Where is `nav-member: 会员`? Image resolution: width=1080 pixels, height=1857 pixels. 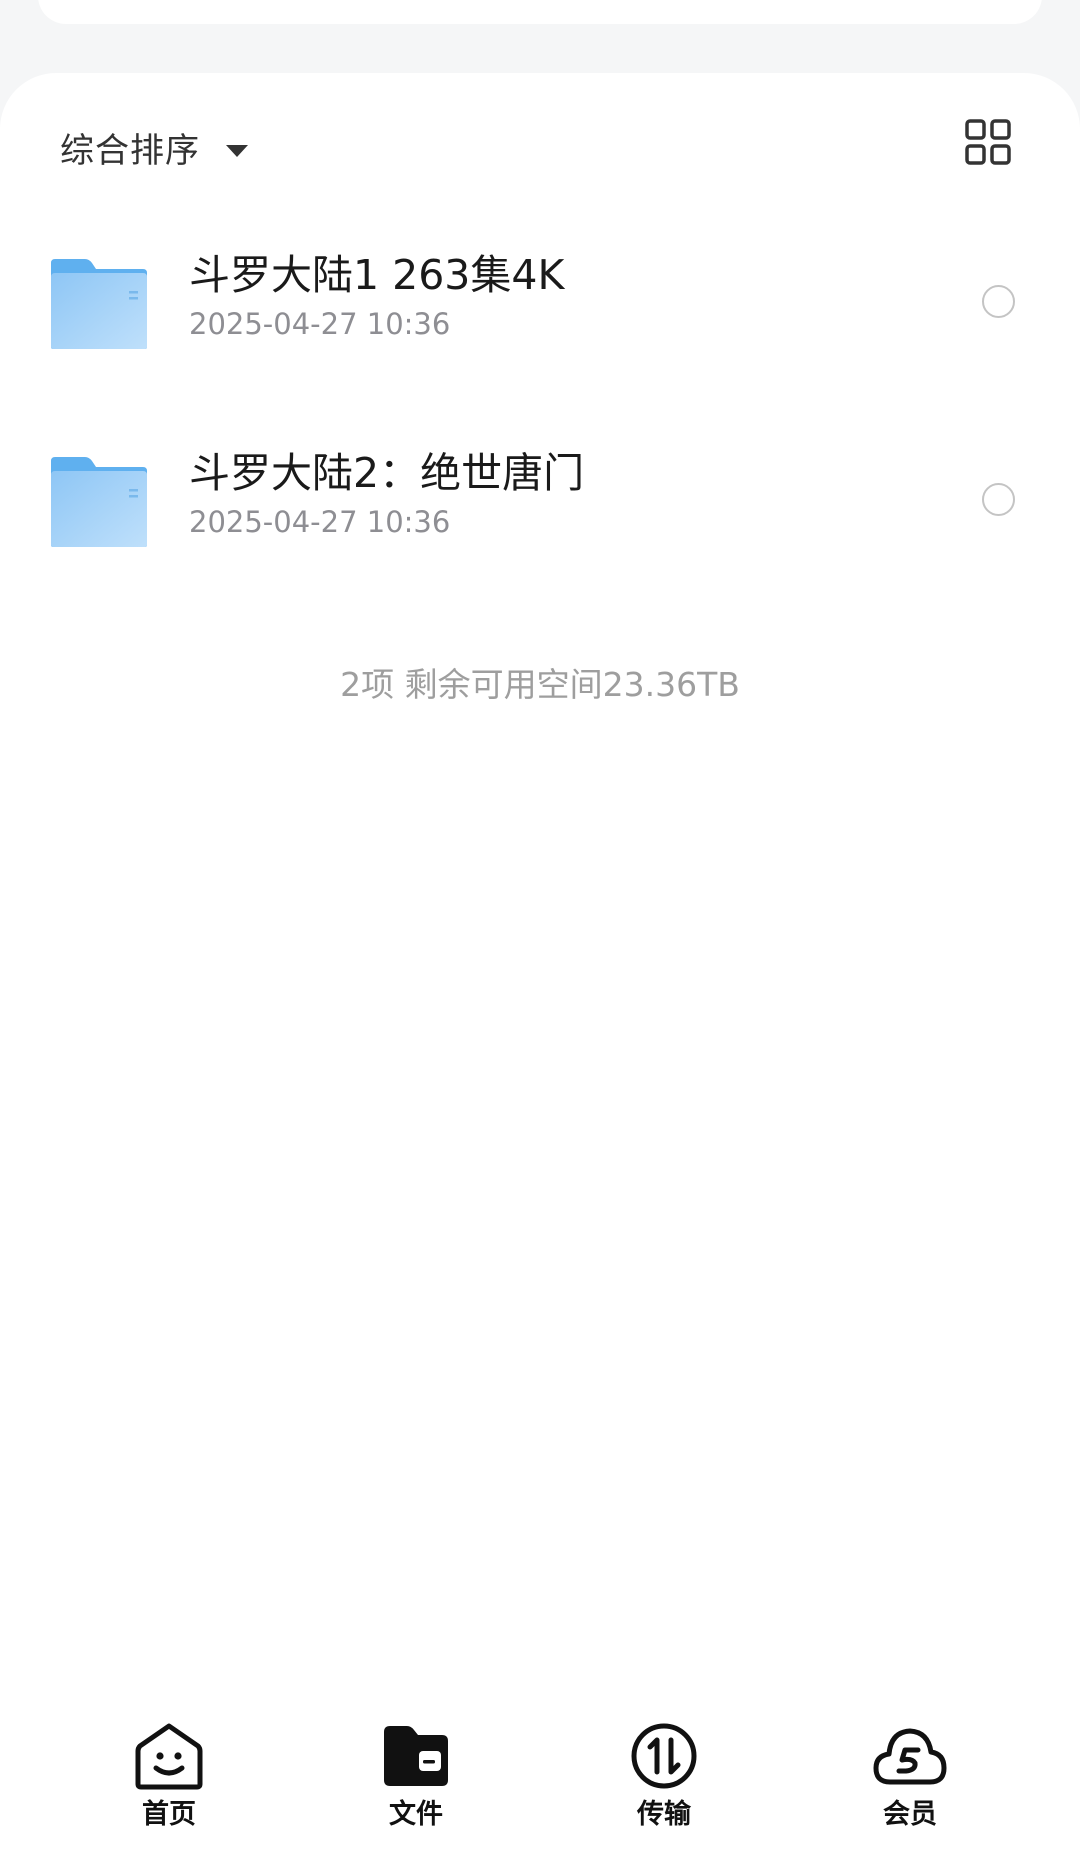
nav-member: 会员 is located at coordinates (910, 1777).